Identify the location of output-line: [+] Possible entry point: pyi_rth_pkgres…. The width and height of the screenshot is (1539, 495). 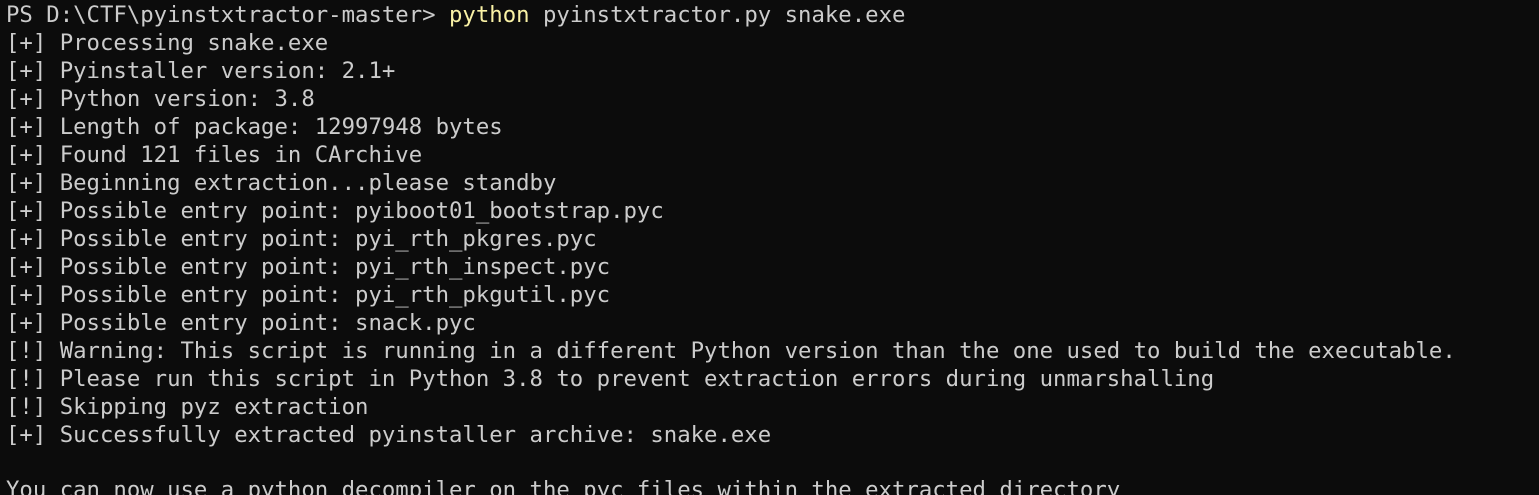
(301, 239).